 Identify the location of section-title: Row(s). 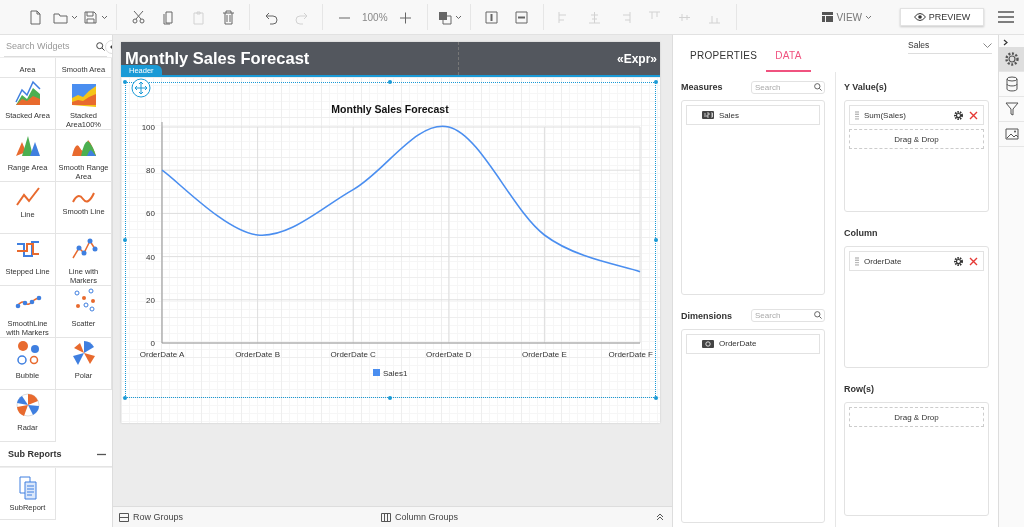
(859, 389).